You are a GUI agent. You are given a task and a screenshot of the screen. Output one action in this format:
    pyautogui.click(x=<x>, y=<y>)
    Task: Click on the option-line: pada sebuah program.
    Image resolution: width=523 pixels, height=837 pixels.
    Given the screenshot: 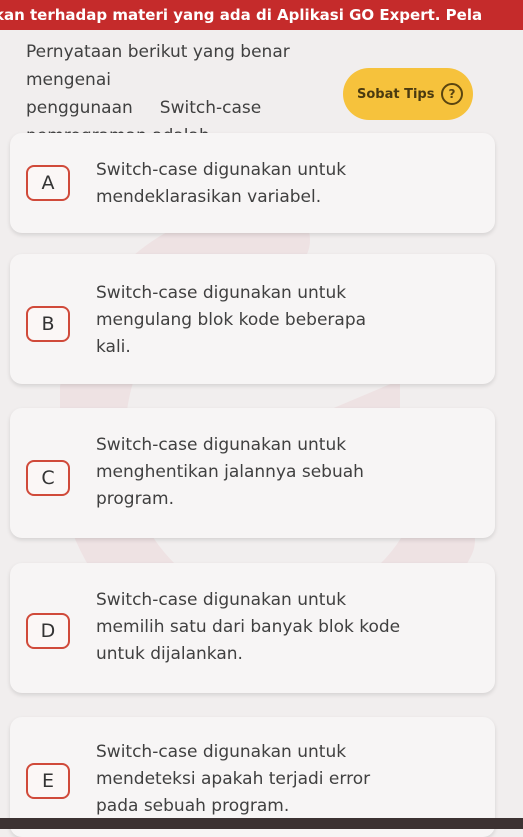 What is the action you would take?
    pyautogui.click(x=193, y=806)
    